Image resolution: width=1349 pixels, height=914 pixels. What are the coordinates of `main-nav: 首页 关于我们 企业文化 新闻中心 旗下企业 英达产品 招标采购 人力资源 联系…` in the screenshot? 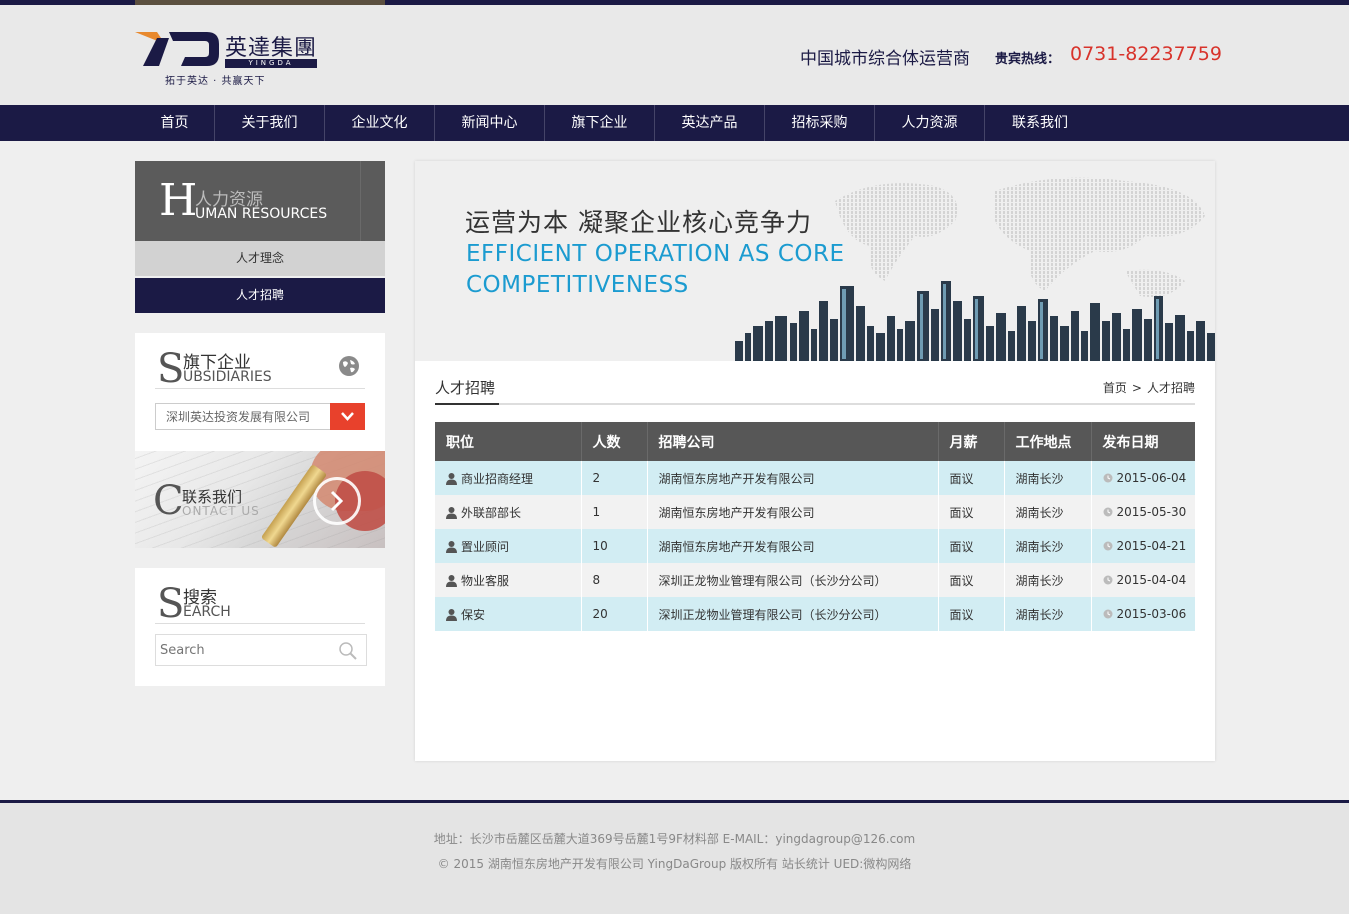 It's located at (674, 123).